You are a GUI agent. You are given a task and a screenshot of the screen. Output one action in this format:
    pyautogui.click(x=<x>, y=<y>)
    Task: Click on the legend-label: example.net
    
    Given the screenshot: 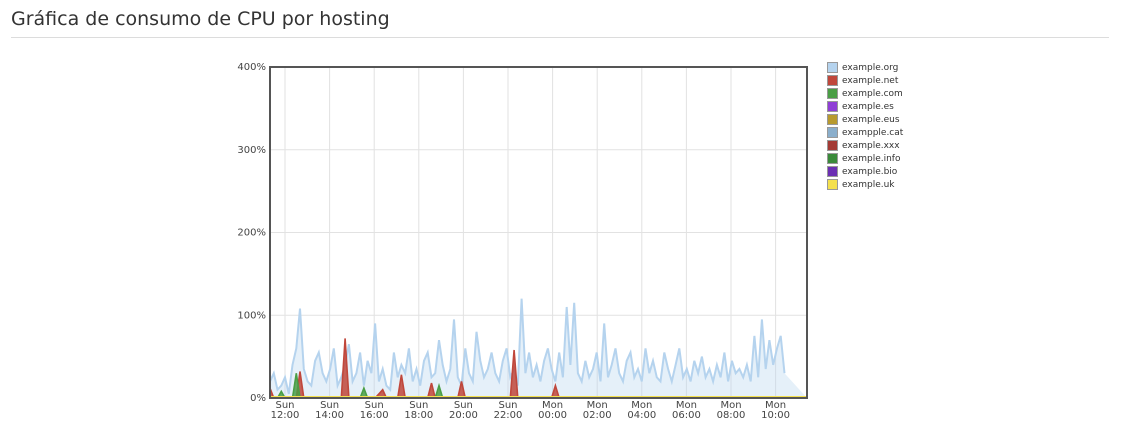 What is the action you would take?
    pyautogui.click(x=870, y=80)
    